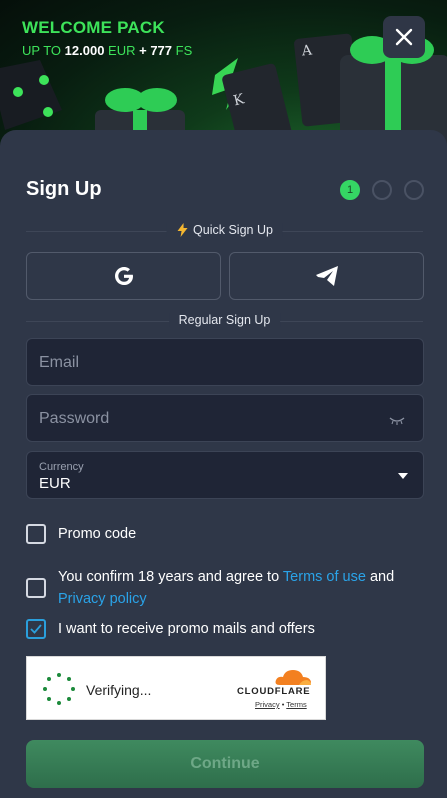  I want to click on email-field: Email, so click(225, 362).